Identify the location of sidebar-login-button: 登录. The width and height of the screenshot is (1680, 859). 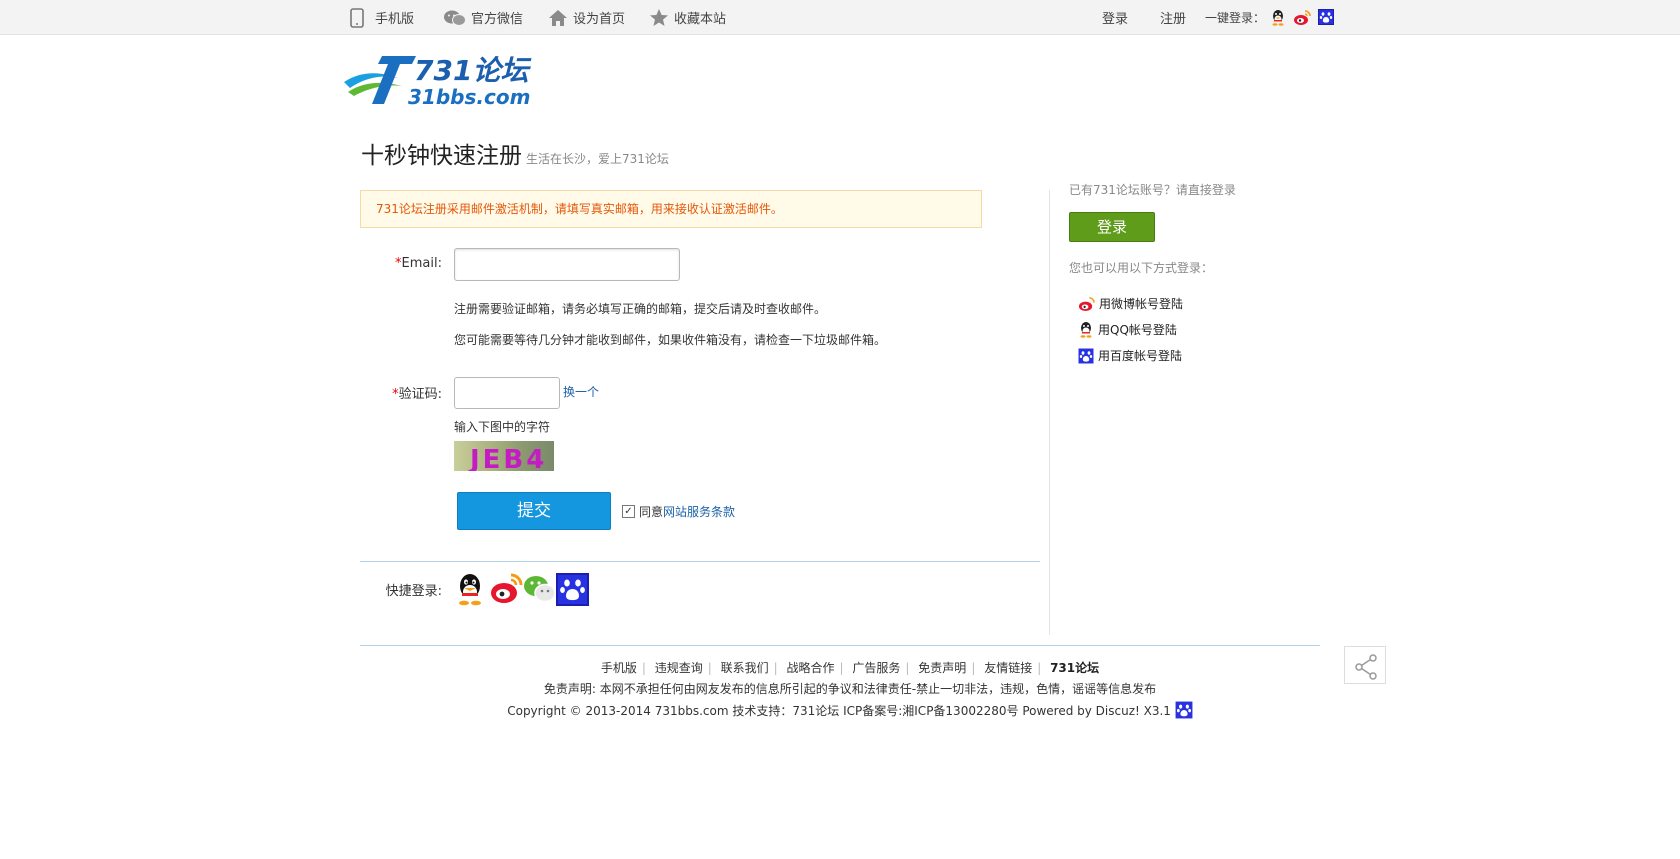
(1112, 227).